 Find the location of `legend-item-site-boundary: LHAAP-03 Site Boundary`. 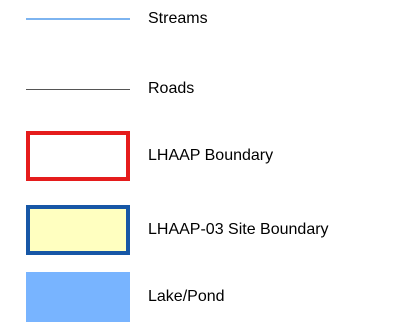

legend-item-site-boundary: LHAAP-03 Site Boundary is located at coordinates (211, 230).